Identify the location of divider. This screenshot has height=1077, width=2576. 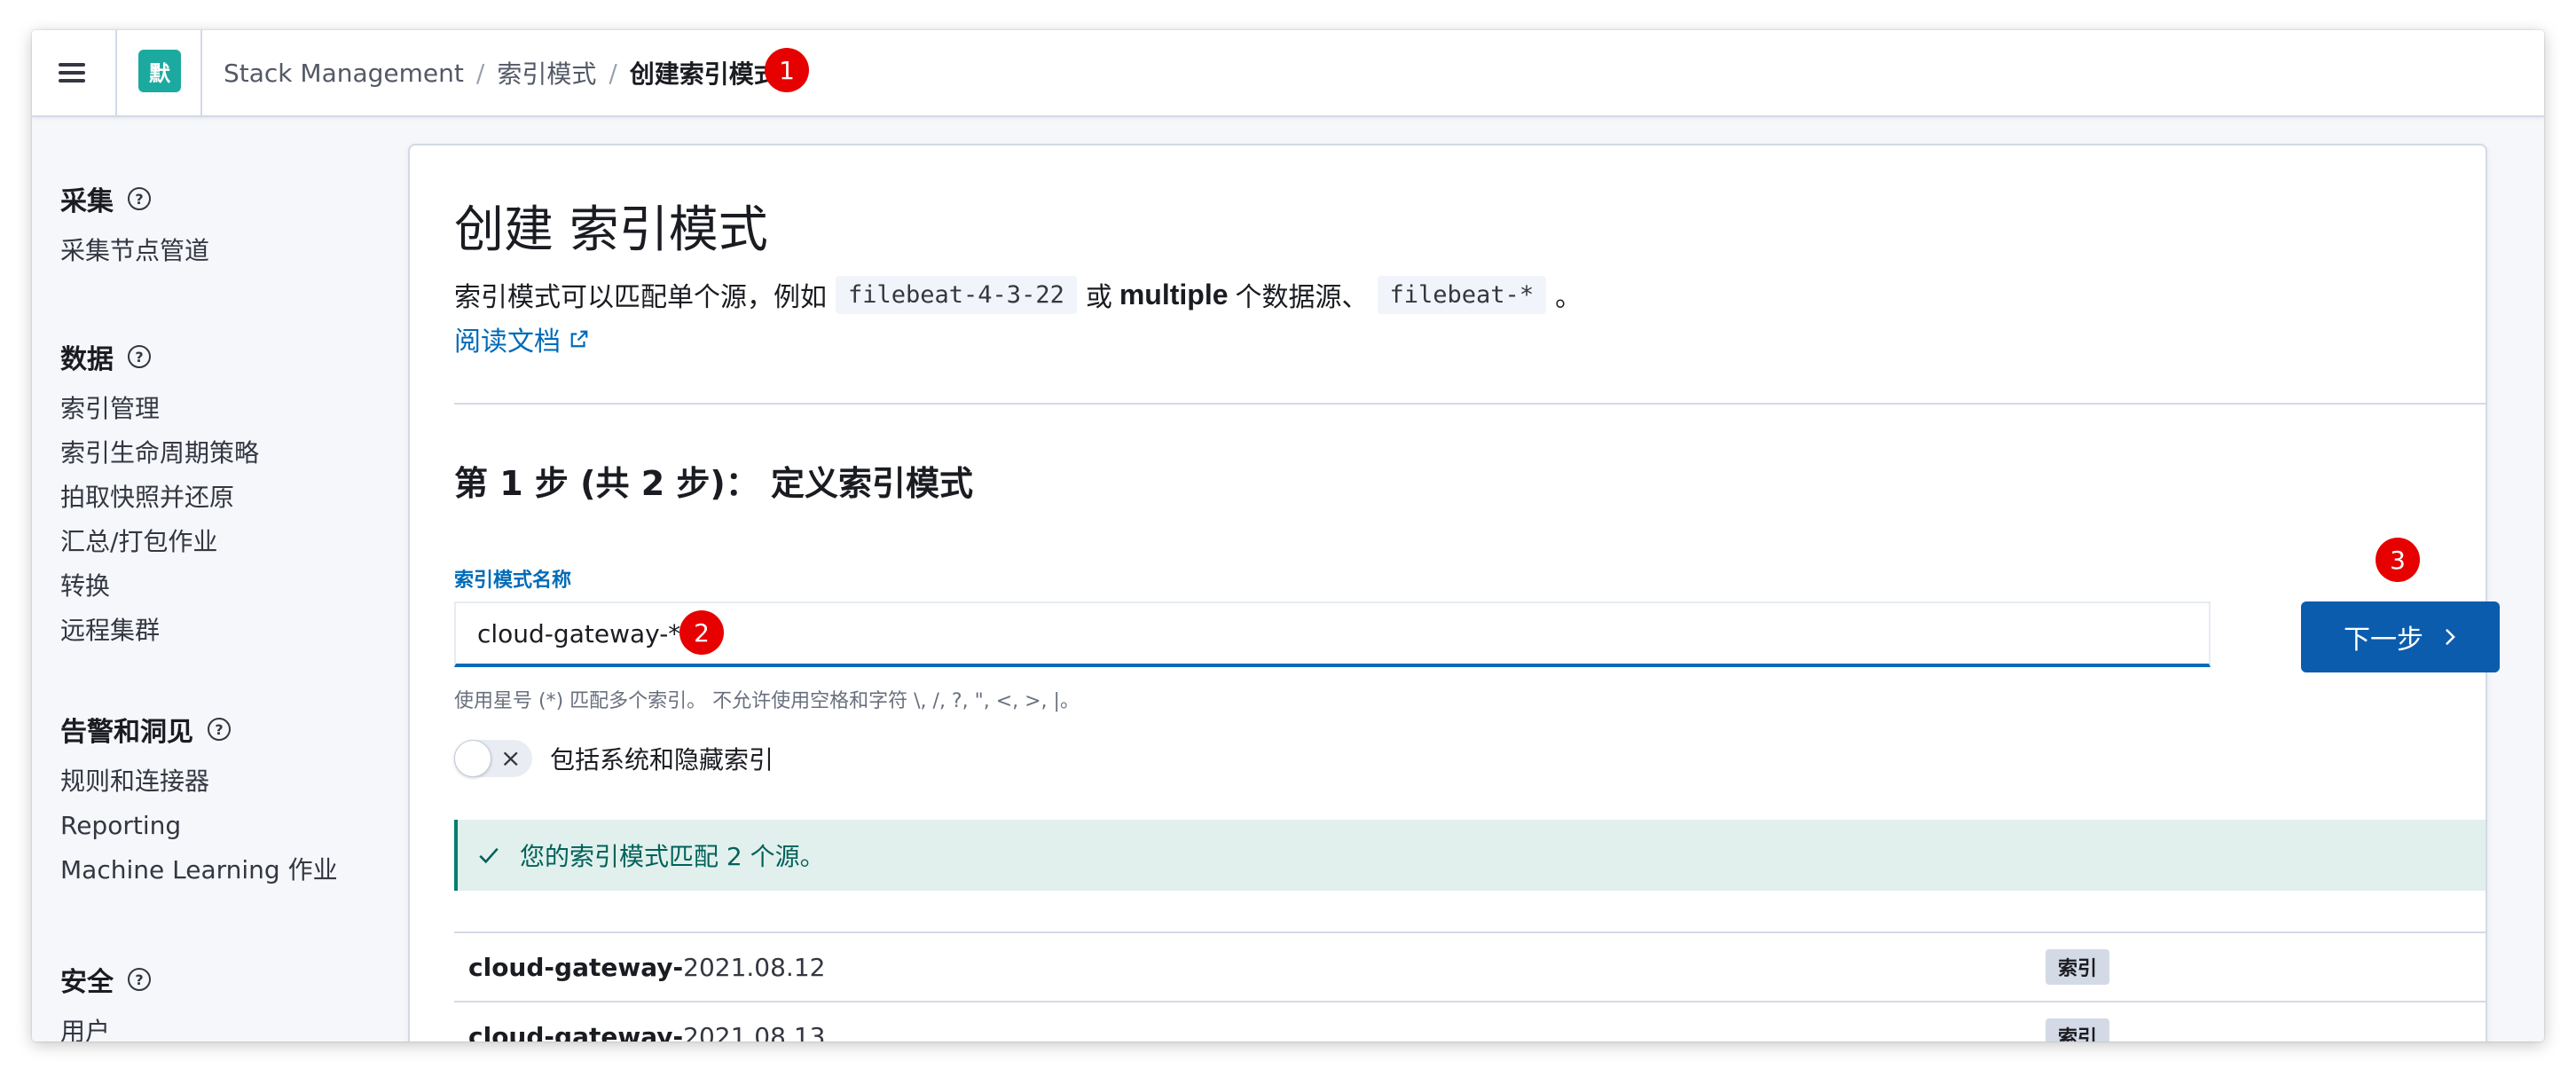
(1470, 404).